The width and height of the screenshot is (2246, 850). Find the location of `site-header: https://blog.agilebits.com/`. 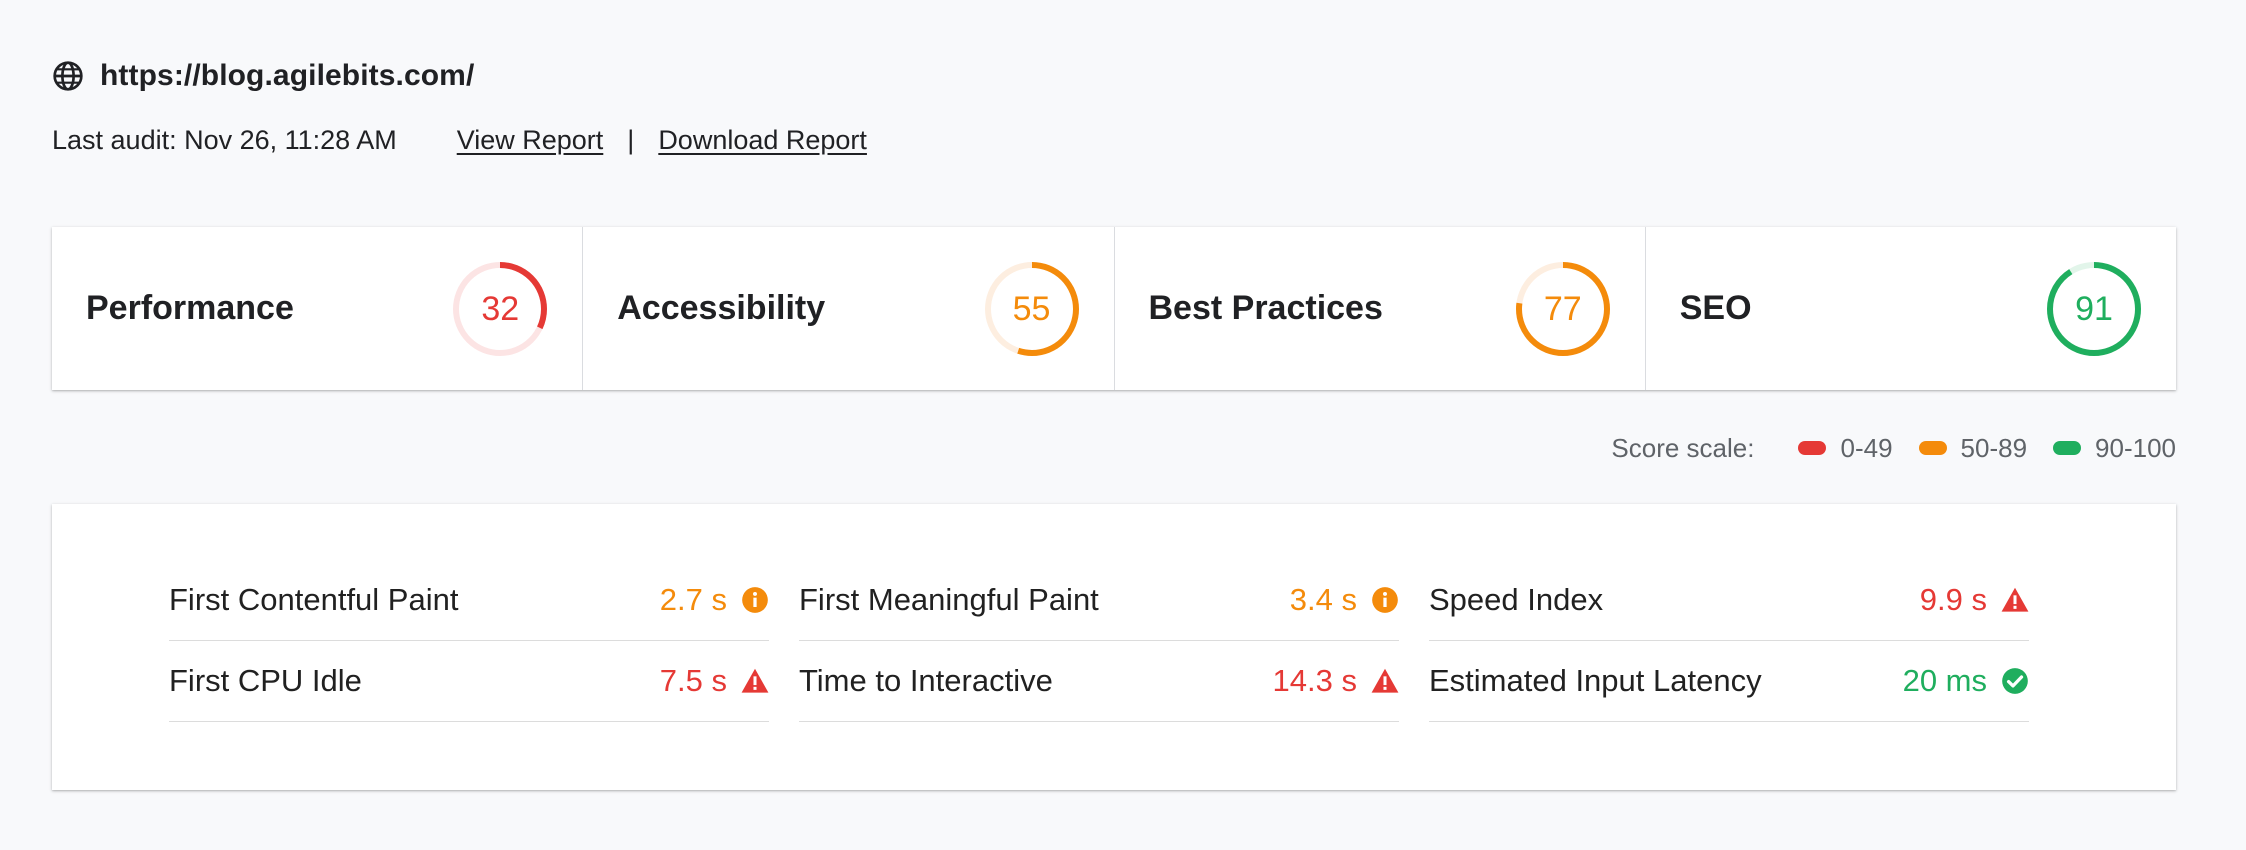

site-header: https://blog.agilebits.com/ is located at coordinates (263, 76).